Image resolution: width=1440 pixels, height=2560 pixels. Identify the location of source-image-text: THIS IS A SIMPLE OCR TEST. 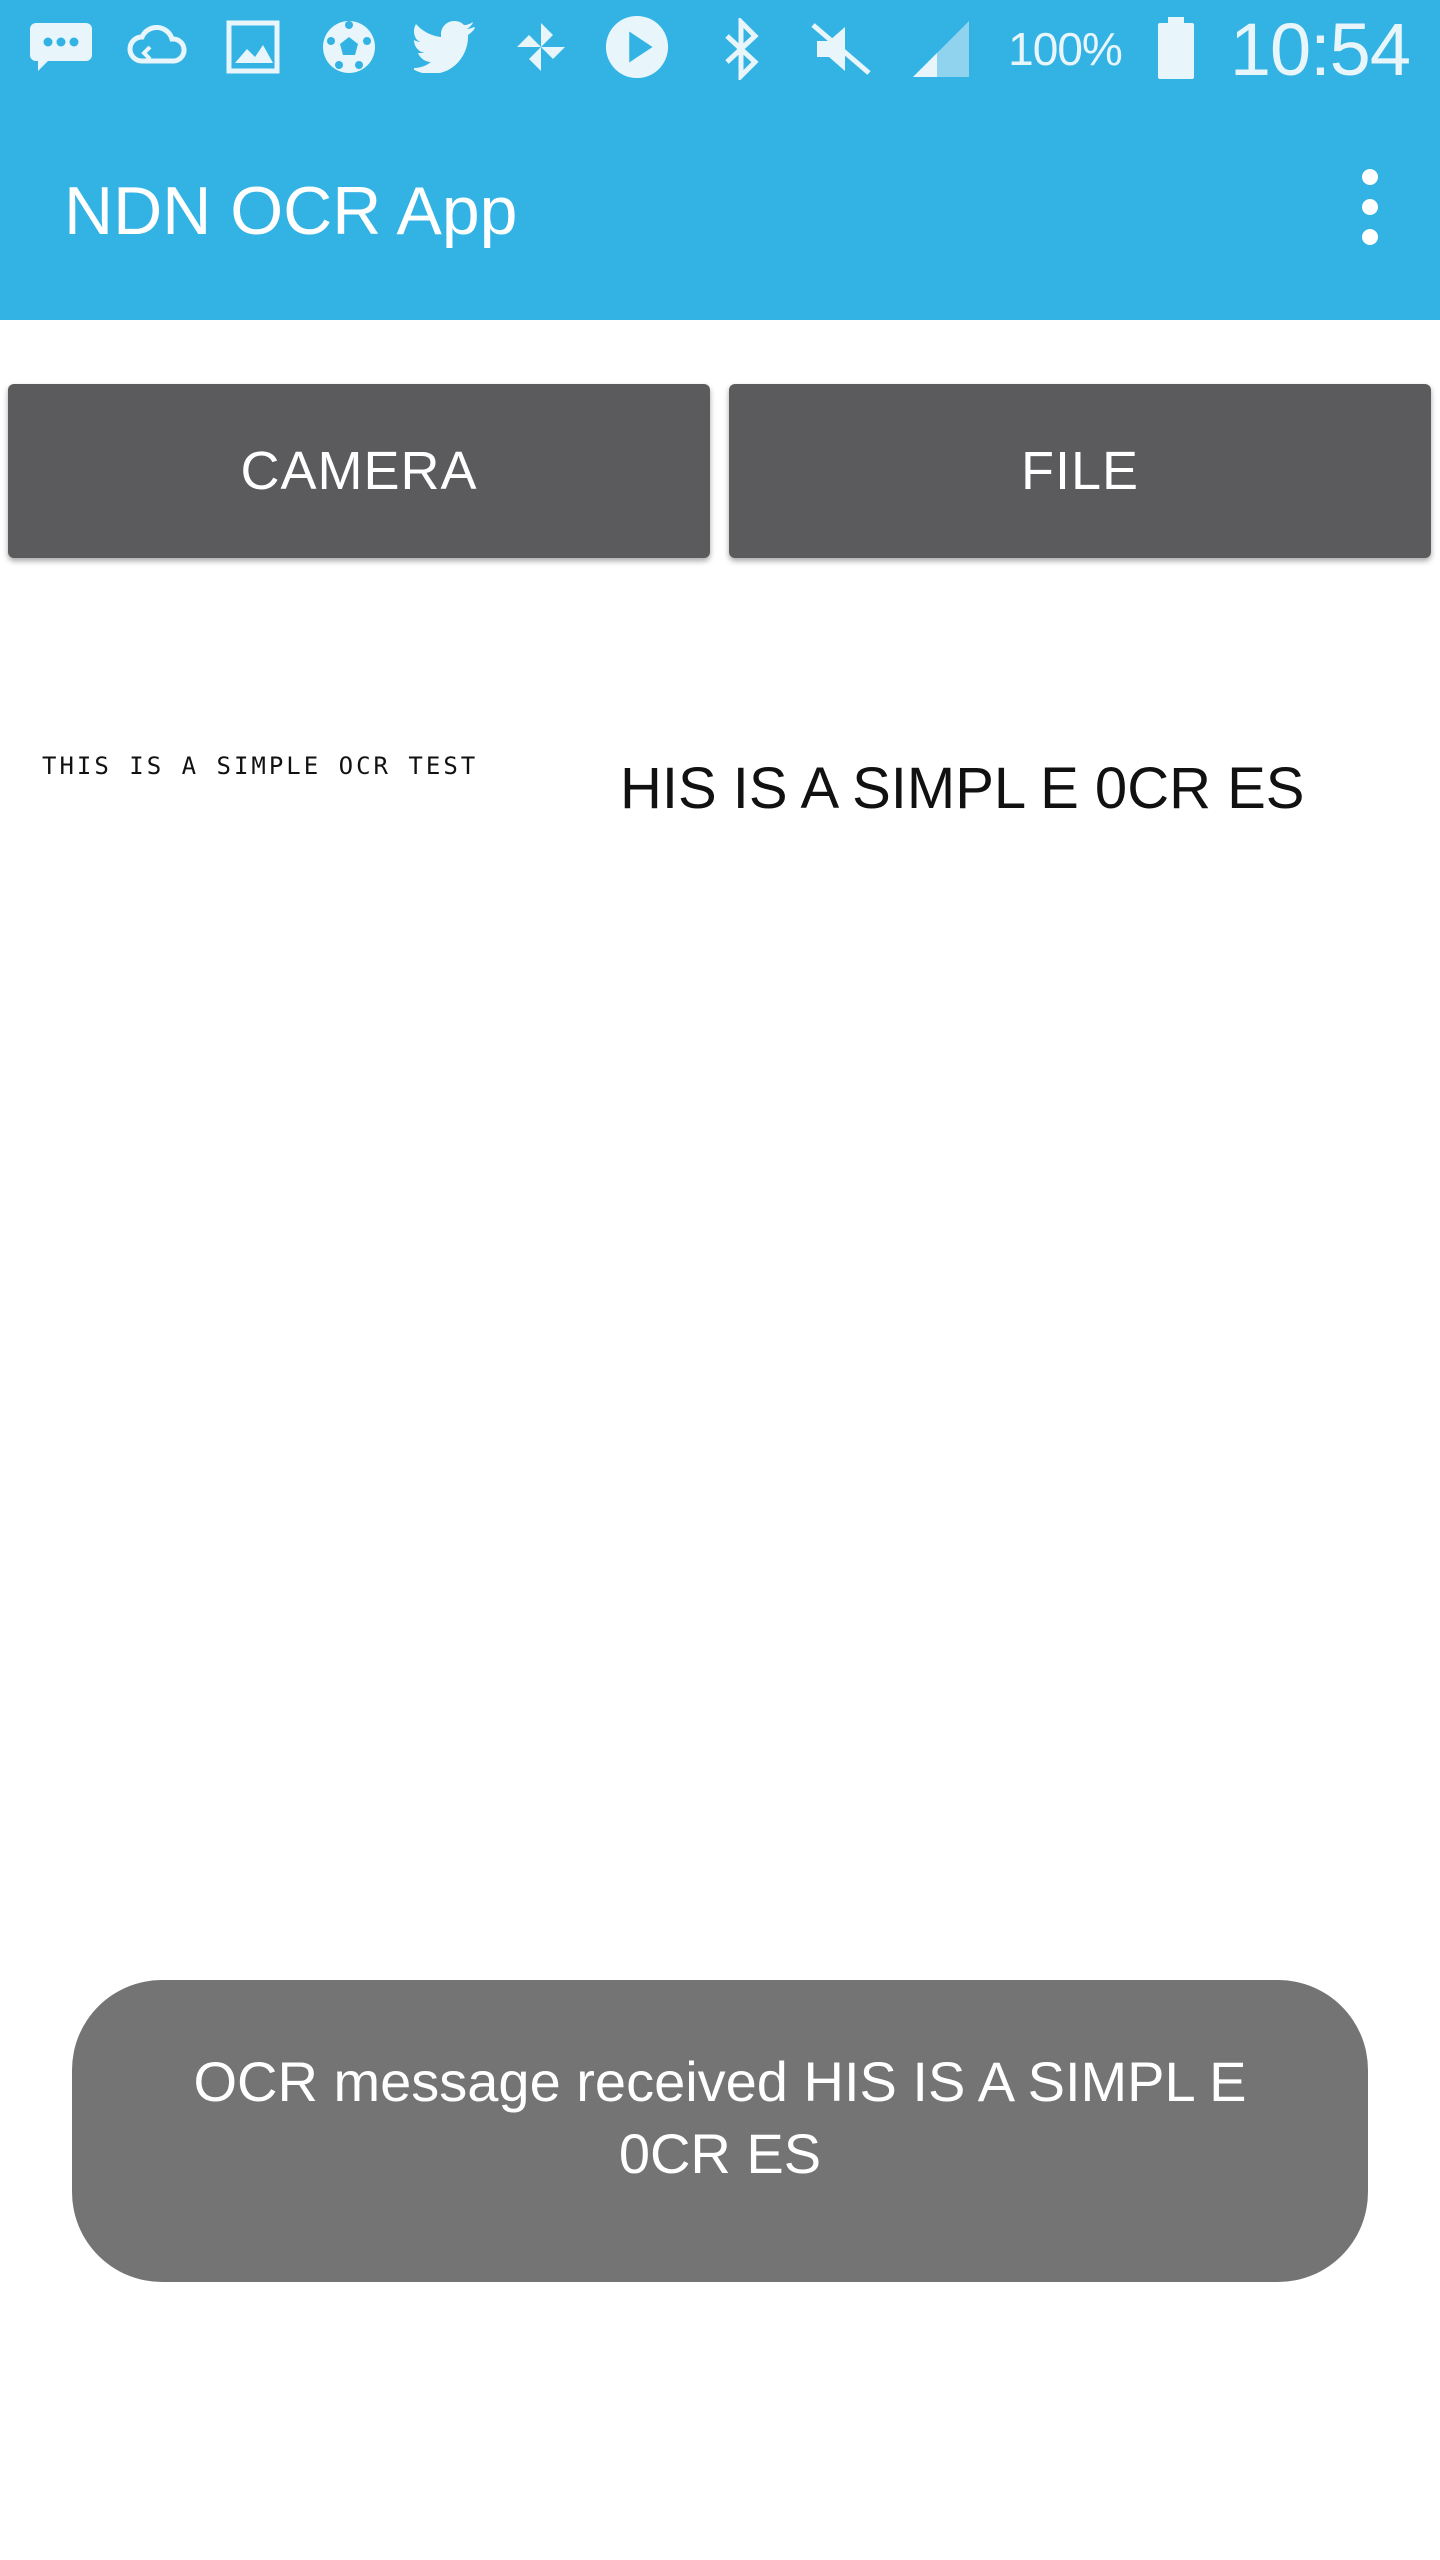
(260, 766).